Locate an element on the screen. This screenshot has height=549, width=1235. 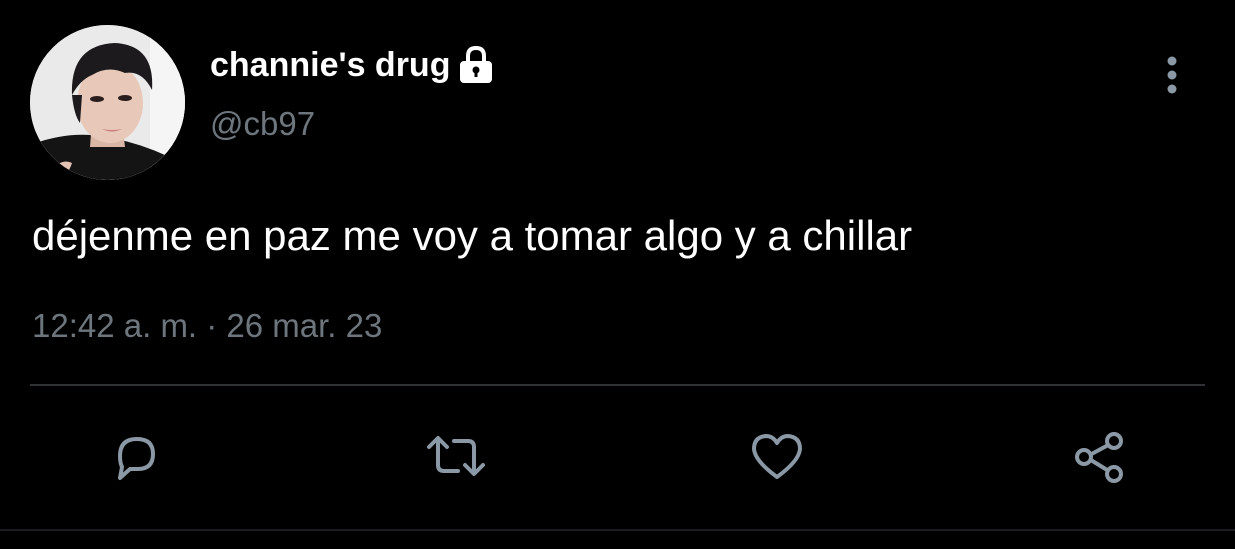
heart-icon is located at coordinates (777, 456).